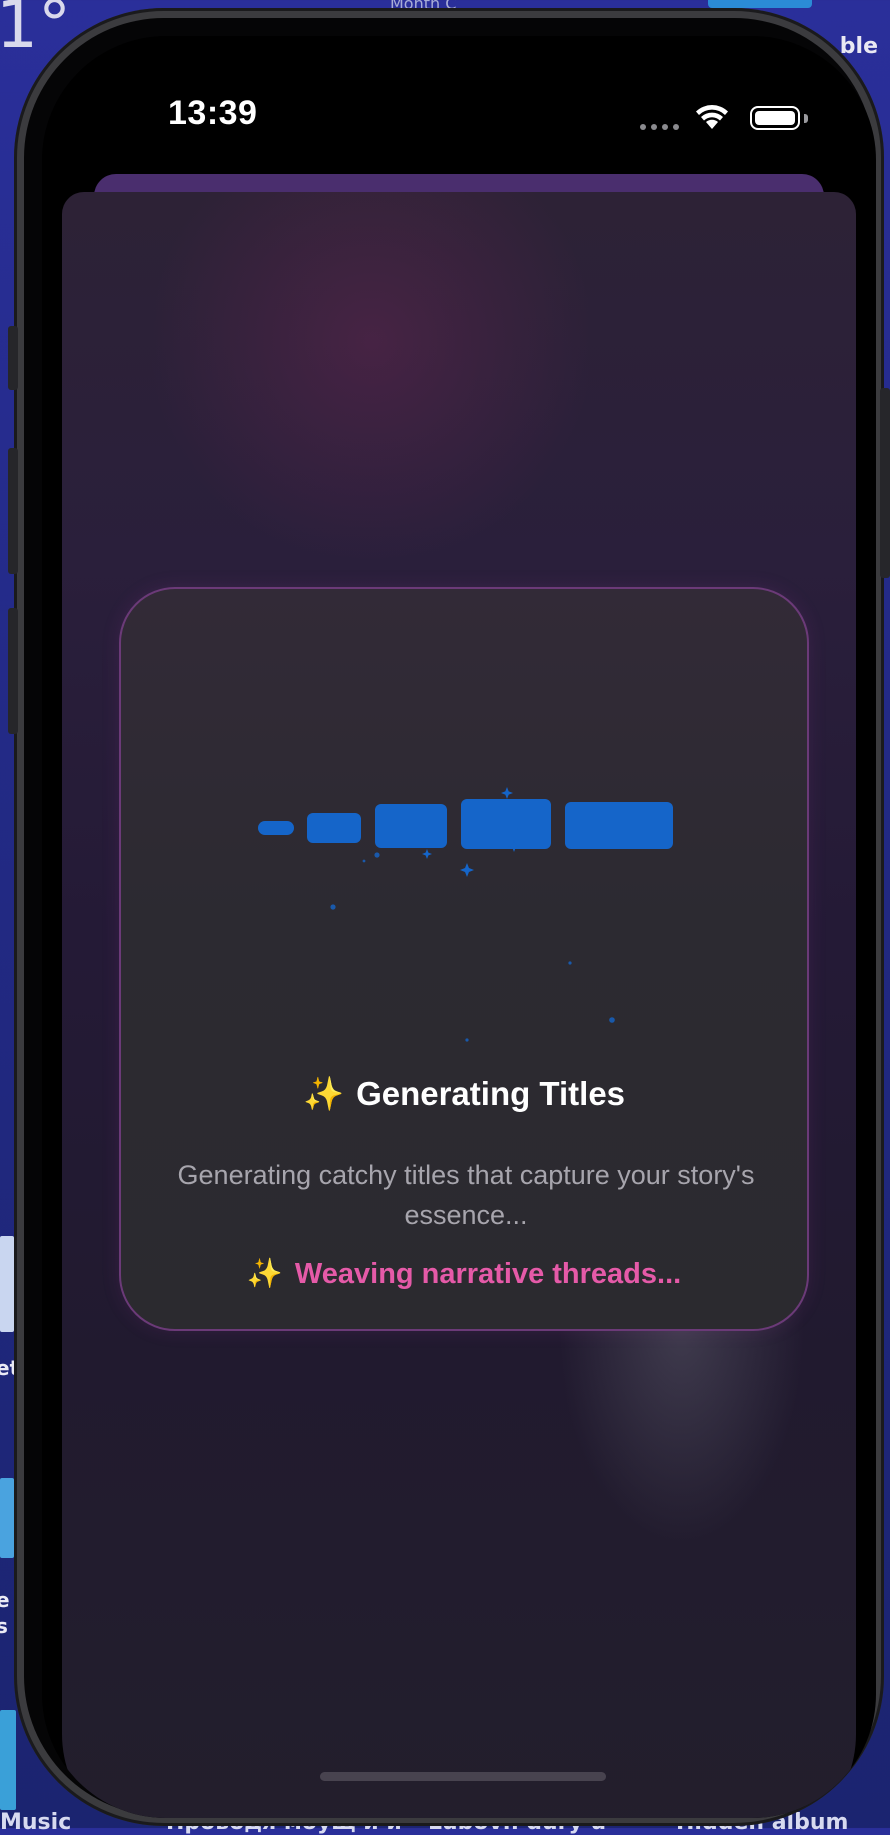  Describe the element at coordinates (463, 1776) in the screenshot. I see `home-indicator` at that location.